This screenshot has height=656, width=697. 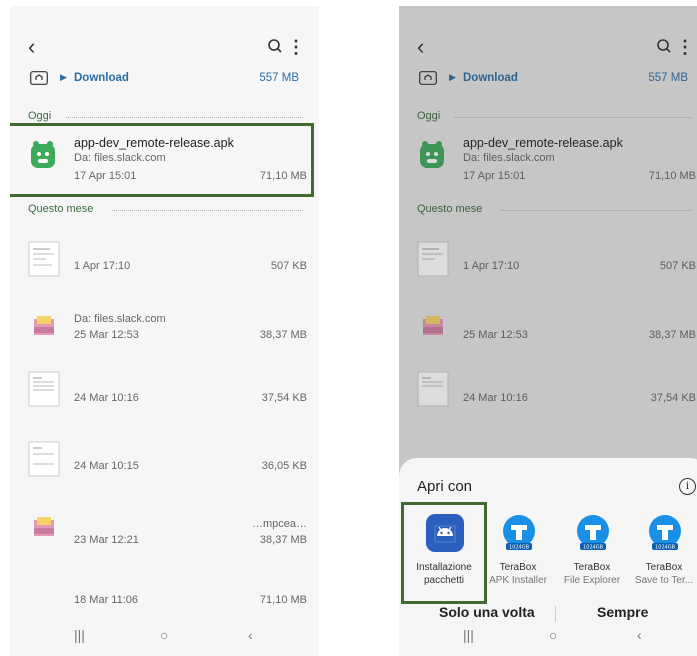 What do you see at coordinates (31, 47) in the screenshot?
I see `back-icon: ‹` at bounding box center [31, 47].